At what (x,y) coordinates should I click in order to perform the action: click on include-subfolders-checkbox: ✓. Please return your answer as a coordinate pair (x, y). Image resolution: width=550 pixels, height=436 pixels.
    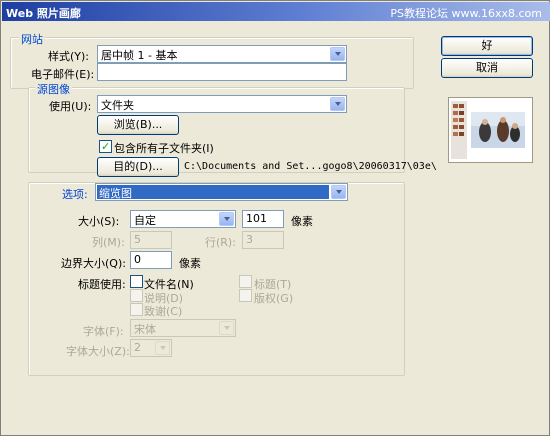
    Looking at the image, I should click on (105, 146).